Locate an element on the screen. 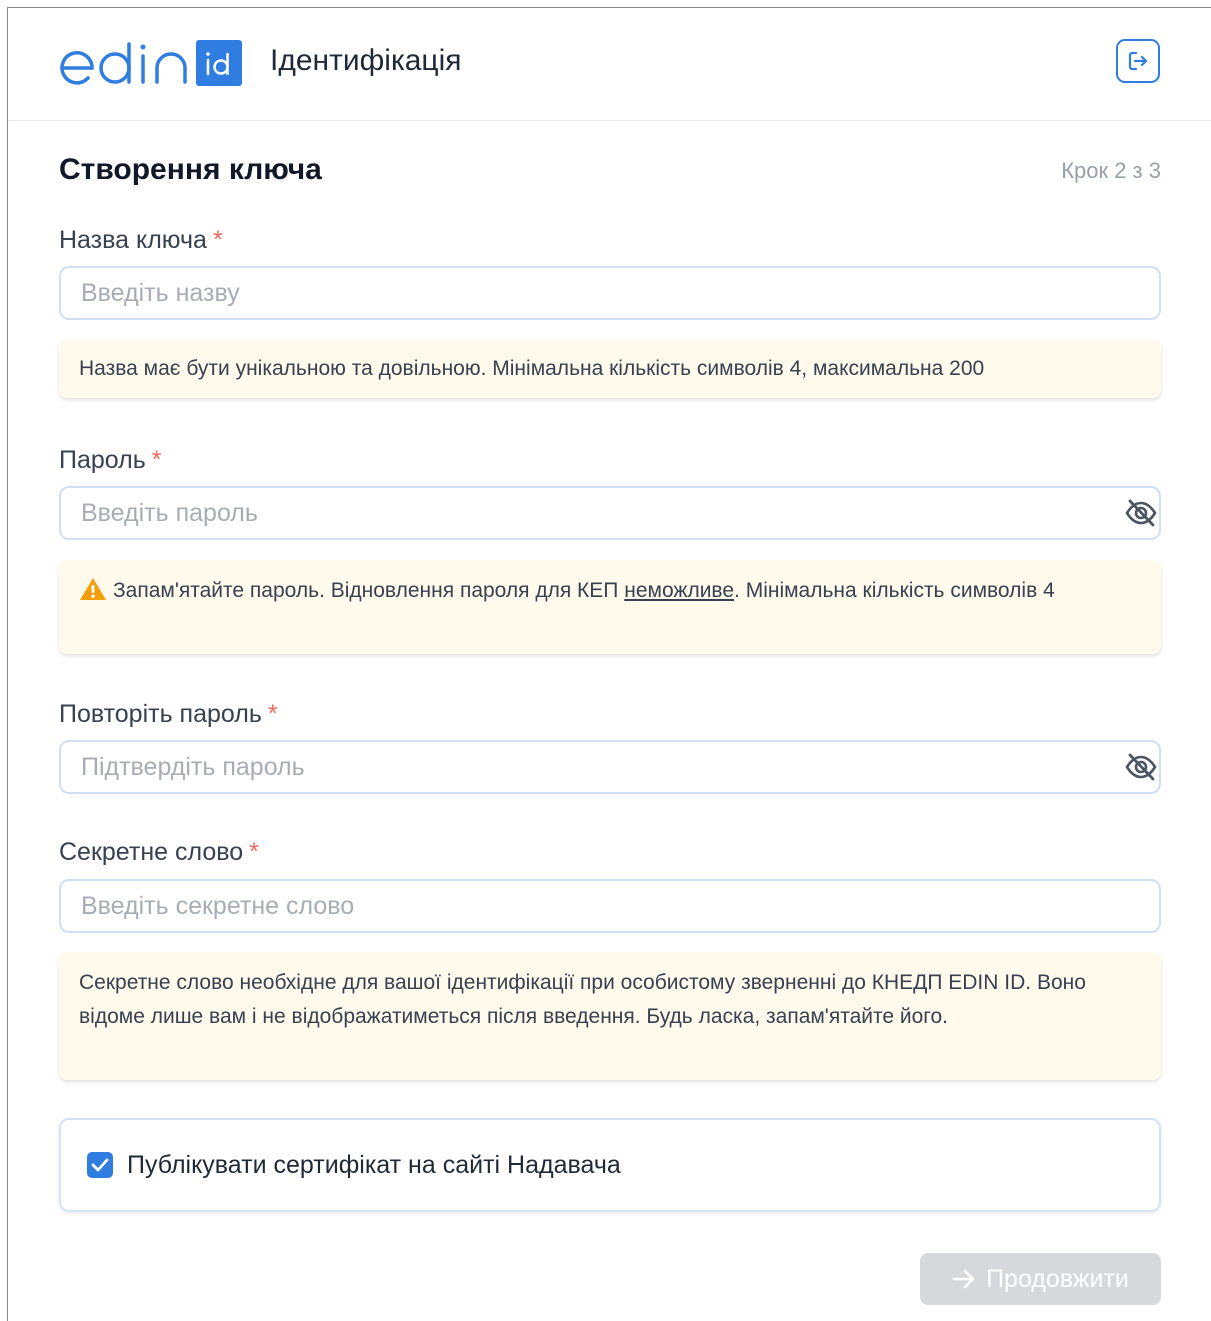 This screenshot has height=1321, width=1211. password-label: Пароль * is located at coordinates (110, 460).